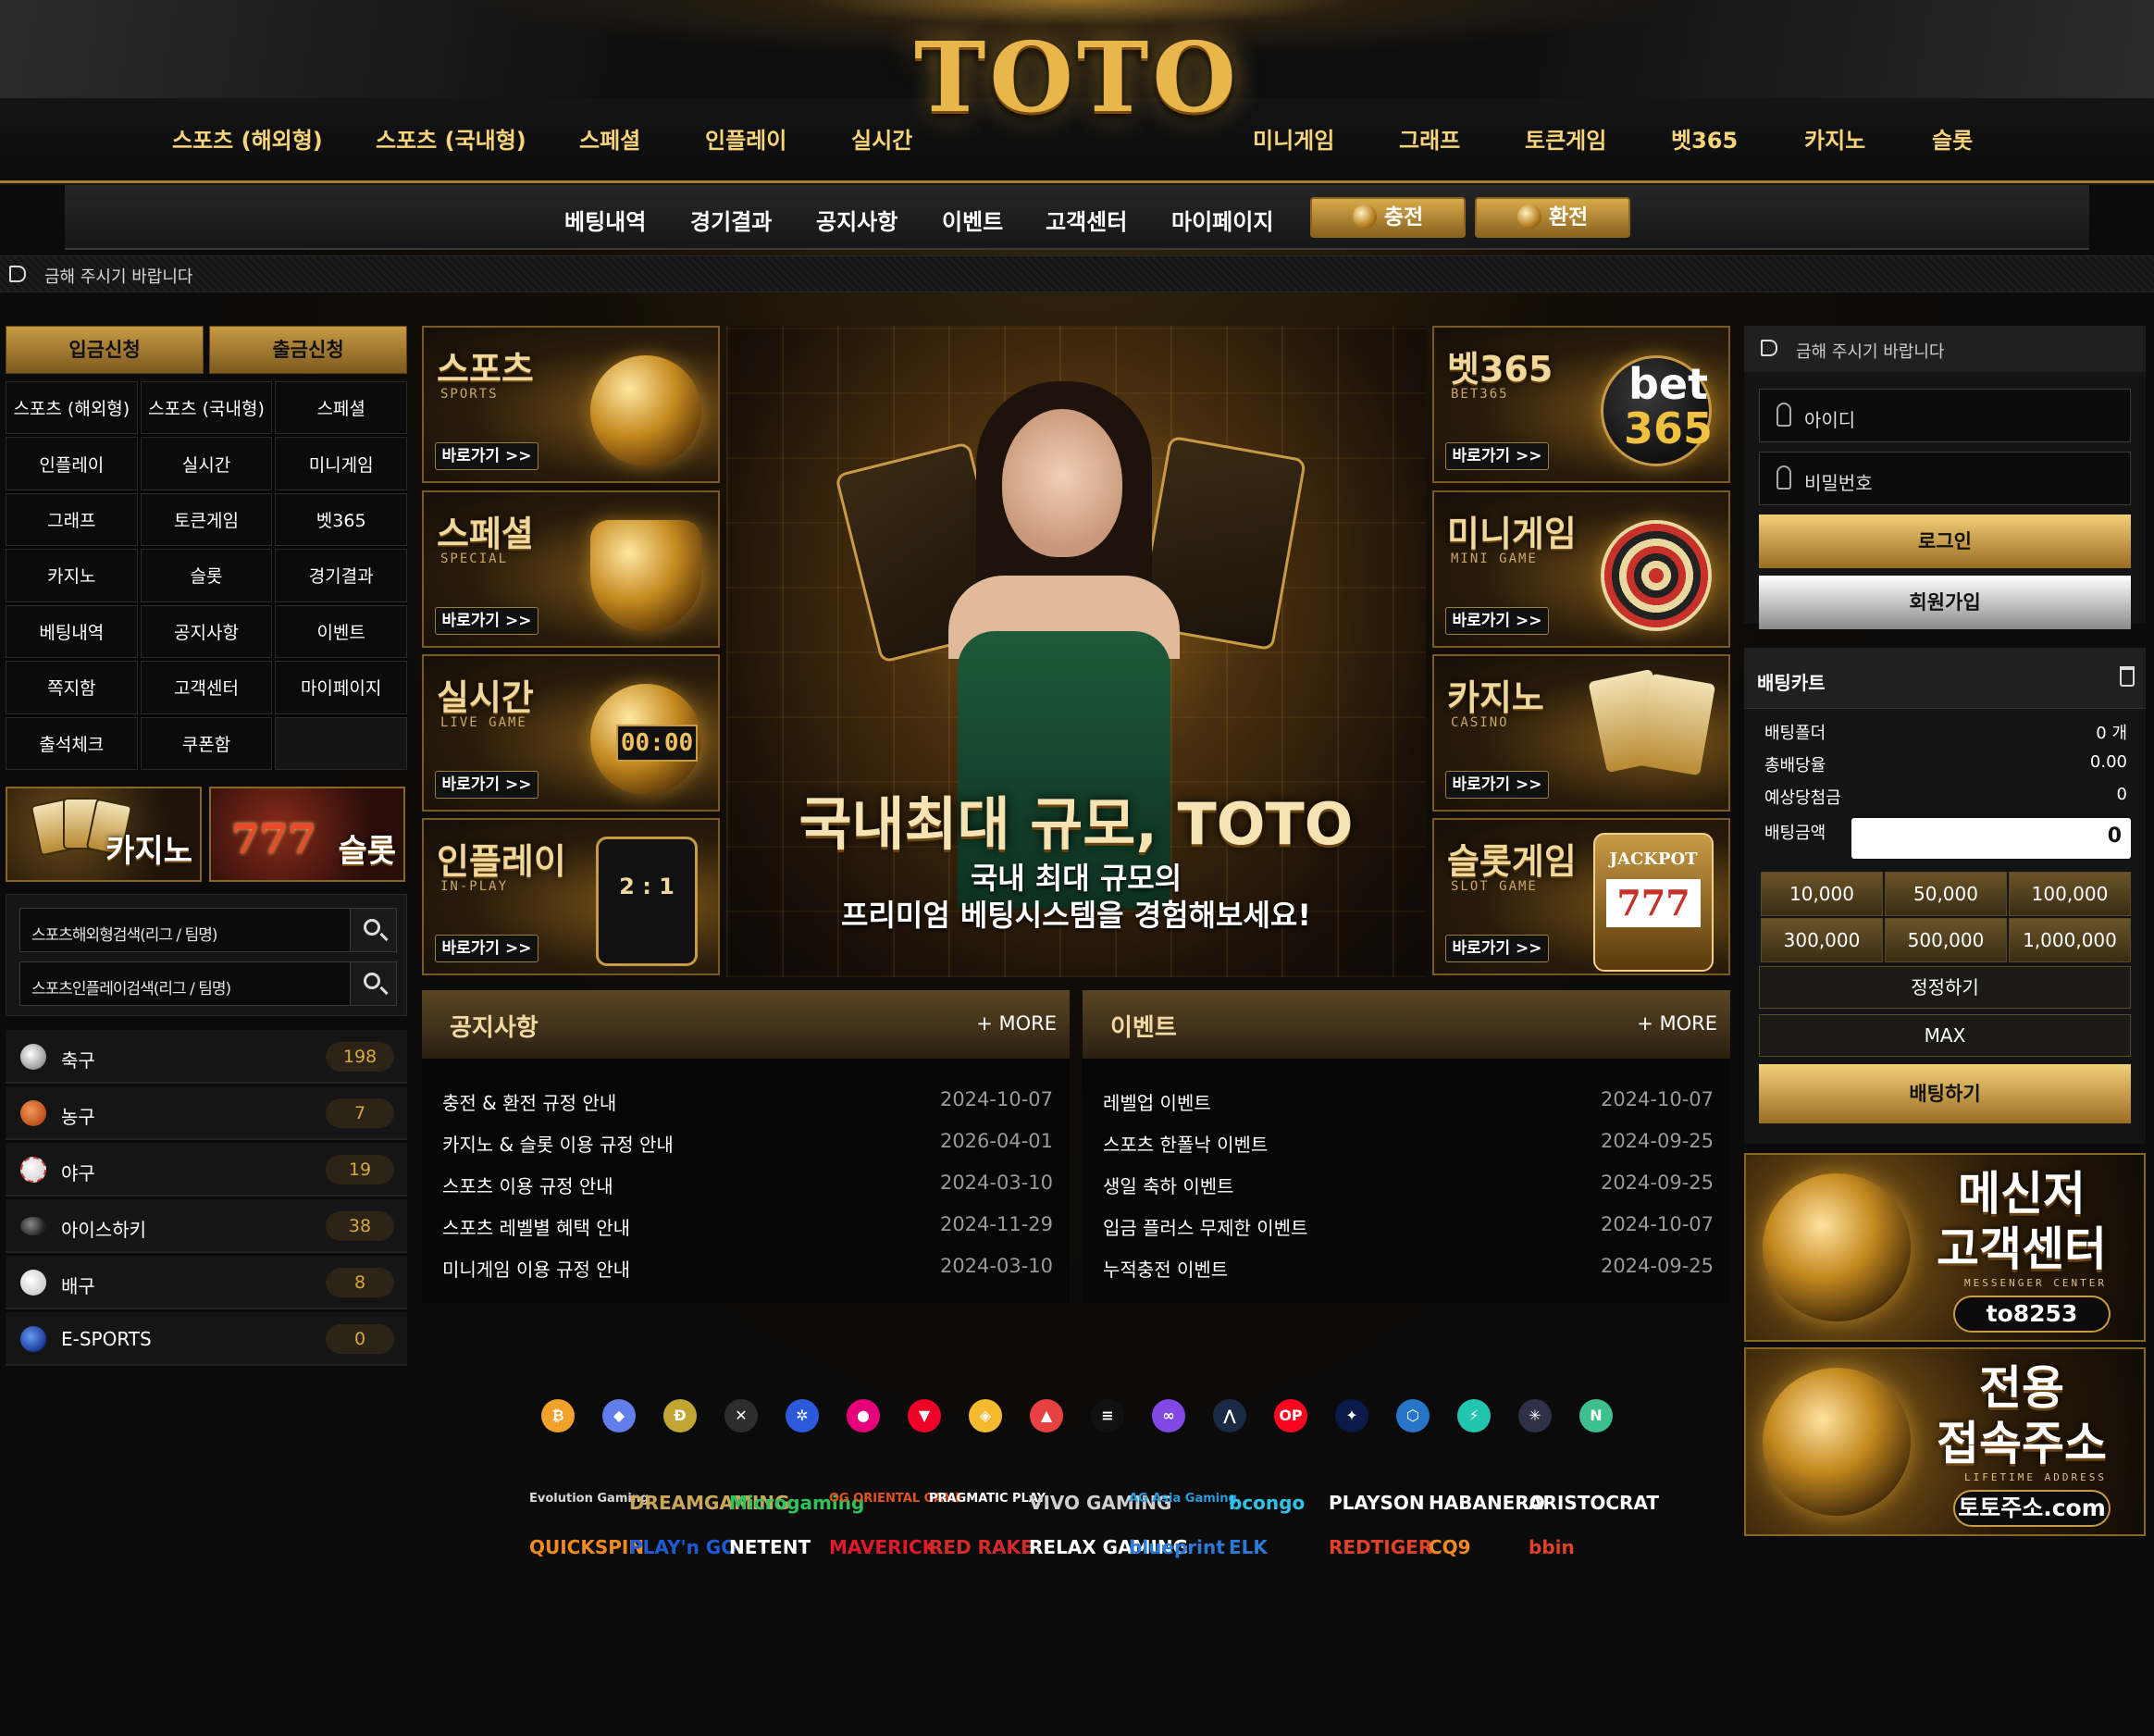  Describe the element at coordinates (206, 631) in the screenshot. I see `menu-item: 공지사항` at that location.